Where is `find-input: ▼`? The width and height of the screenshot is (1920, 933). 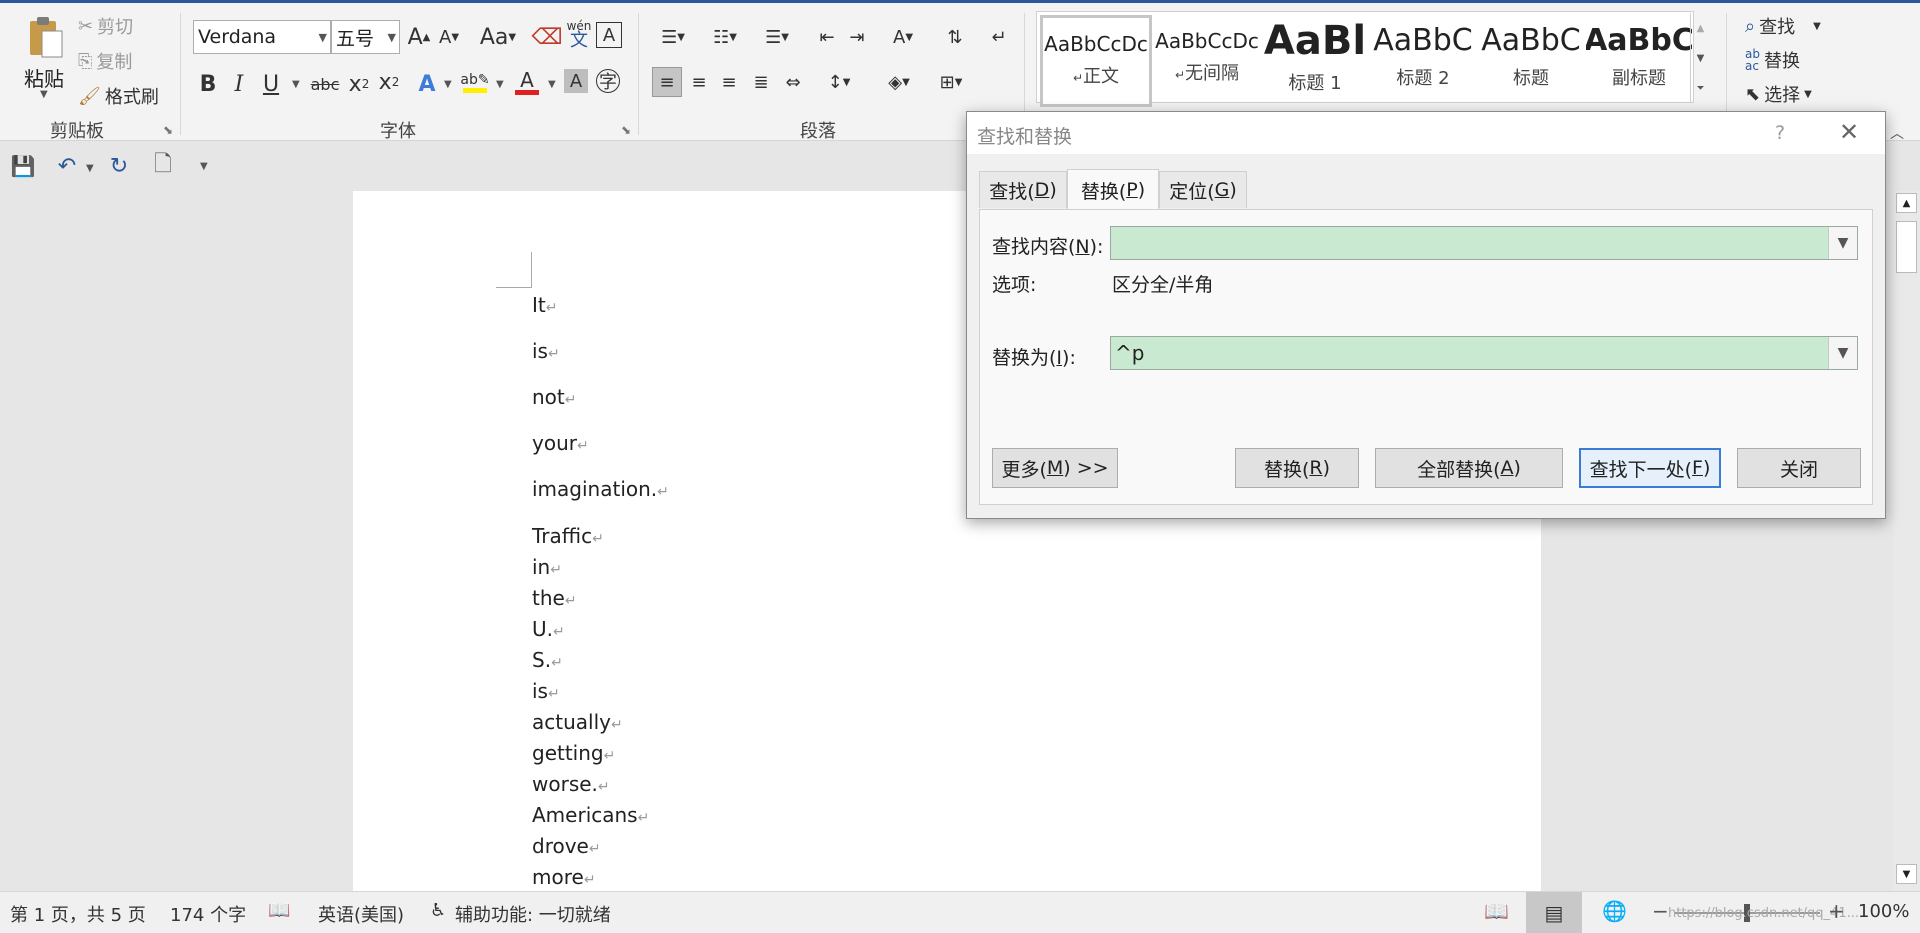
find-input: ▼ is located at coordinates (1484, 243).